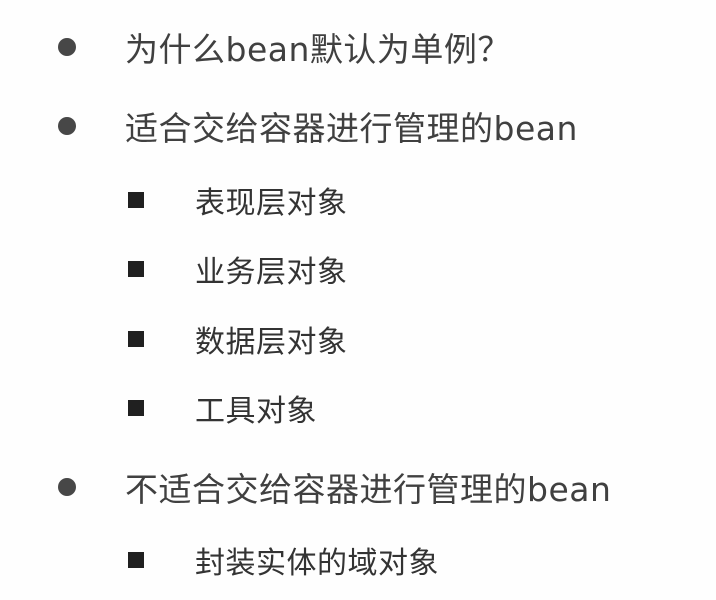  I want to click on sublist-item-data-layer: 数据层对象, so click(238, 339).